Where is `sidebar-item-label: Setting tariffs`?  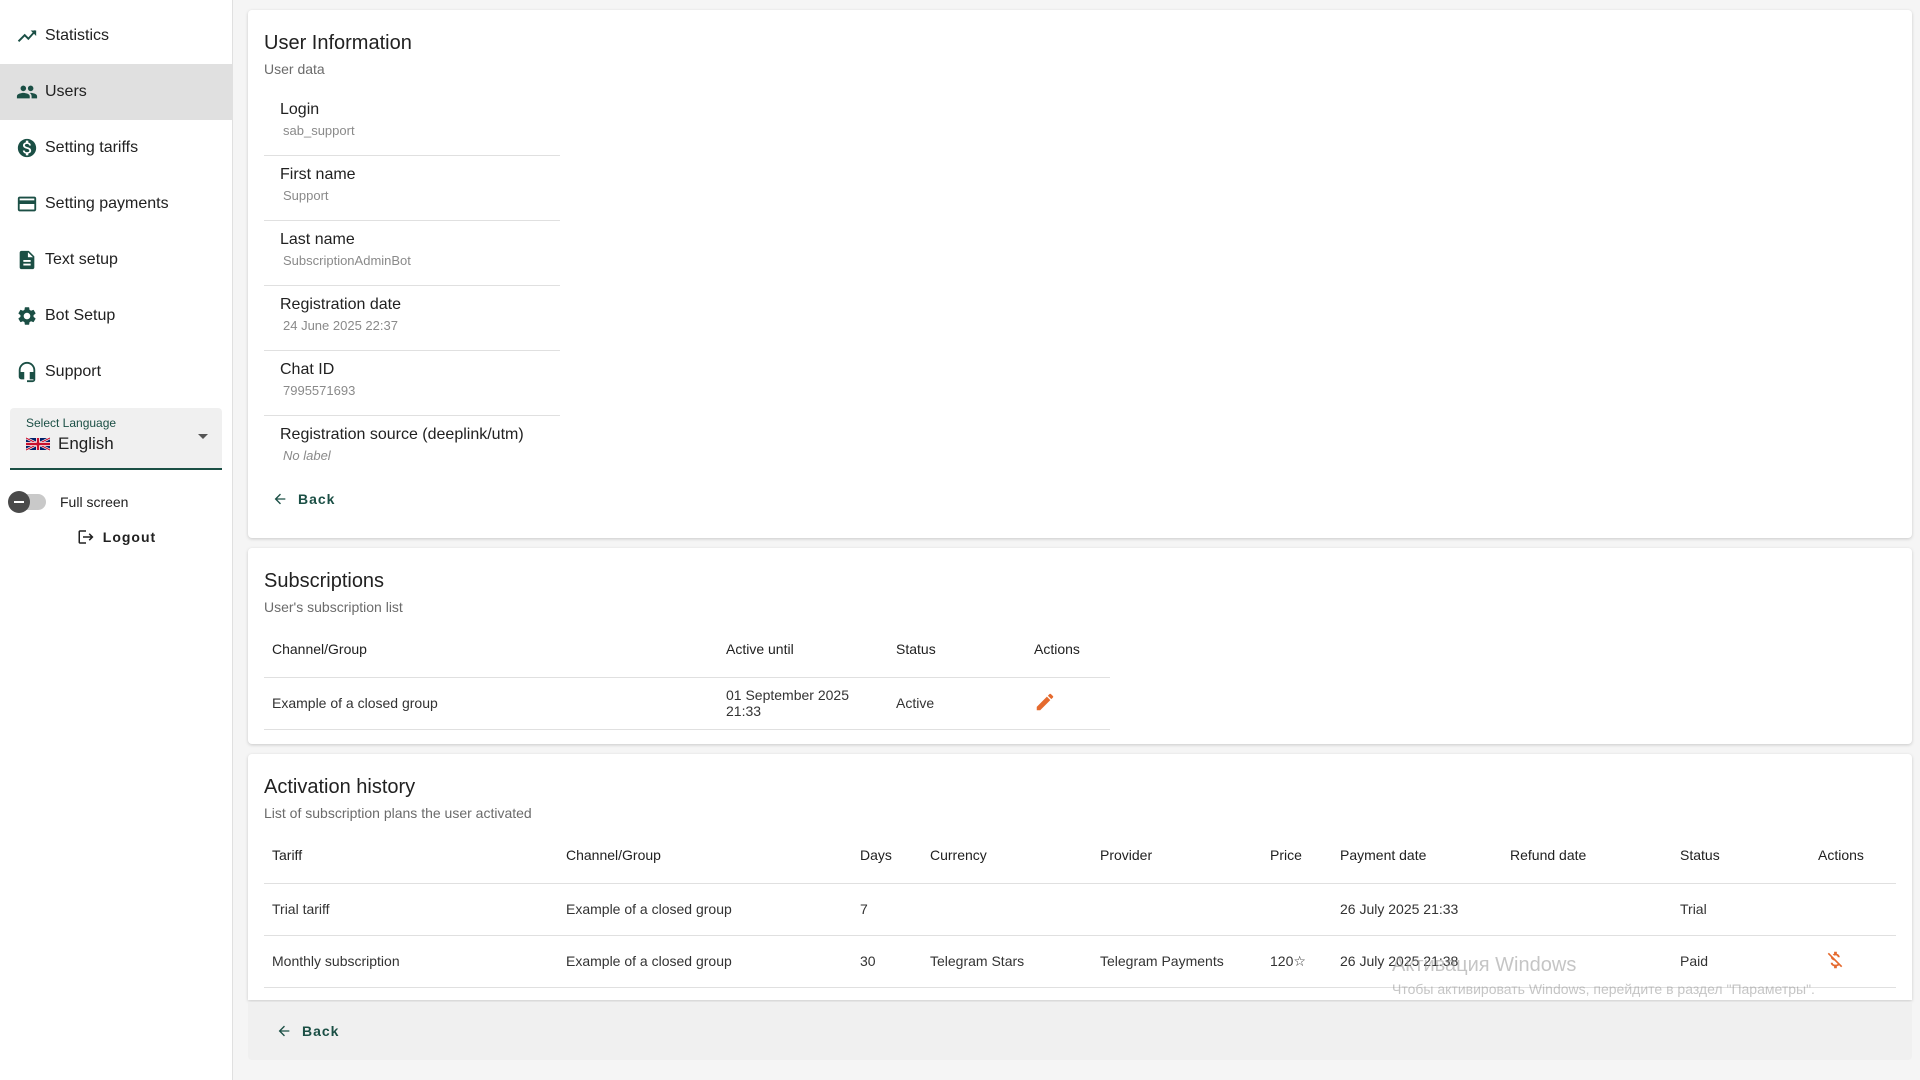 sidebar-item-label: Setting tariffs is located at coordinates (92, 147).